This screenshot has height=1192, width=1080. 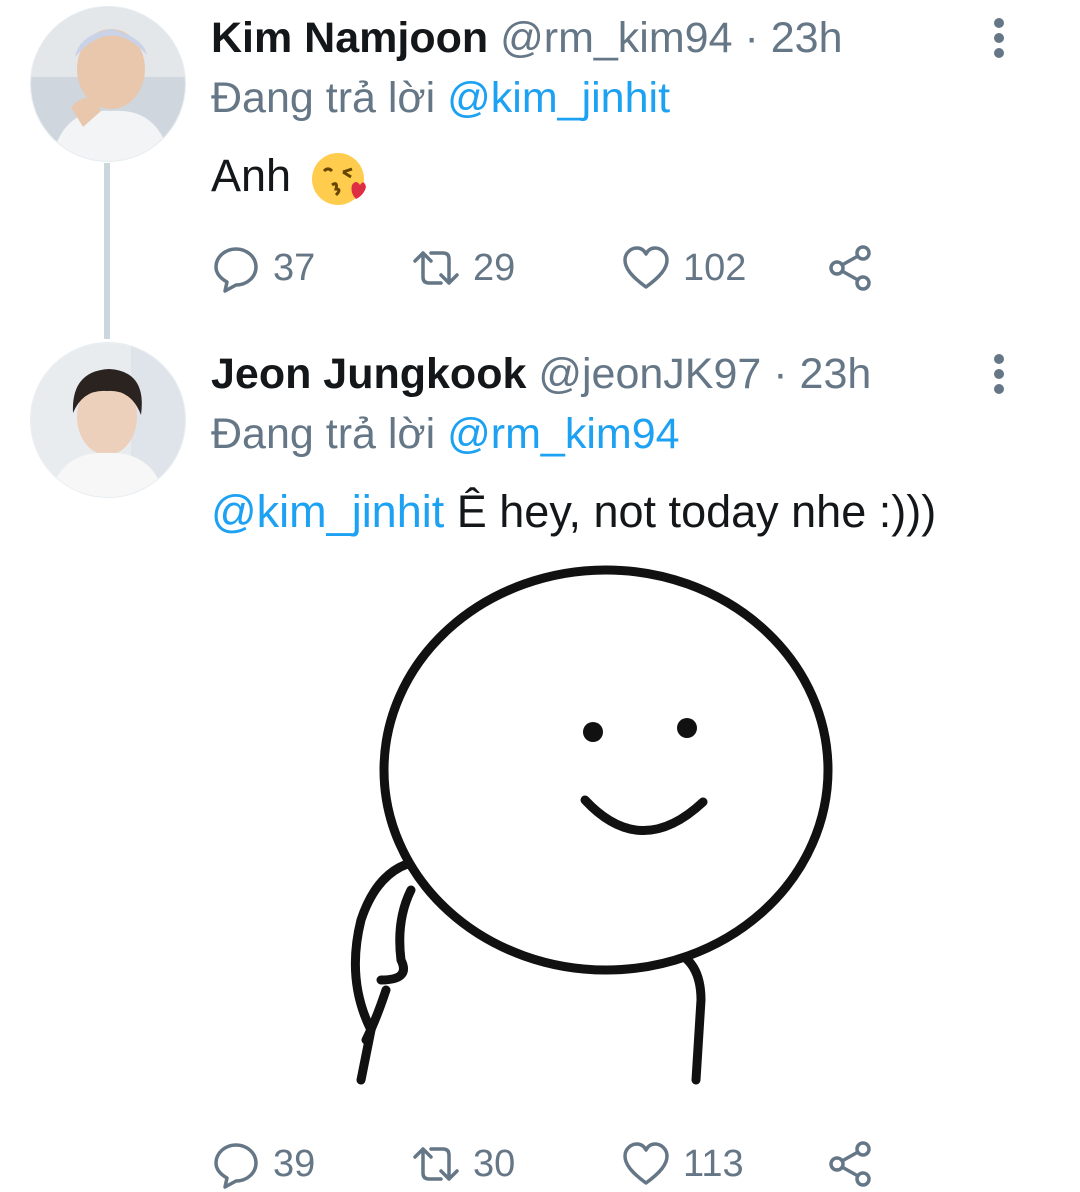 What do you see at coordinates (463, 1164) in the screenshot?
I see `retweet-button: 30` at bounding box center [463, 1164].